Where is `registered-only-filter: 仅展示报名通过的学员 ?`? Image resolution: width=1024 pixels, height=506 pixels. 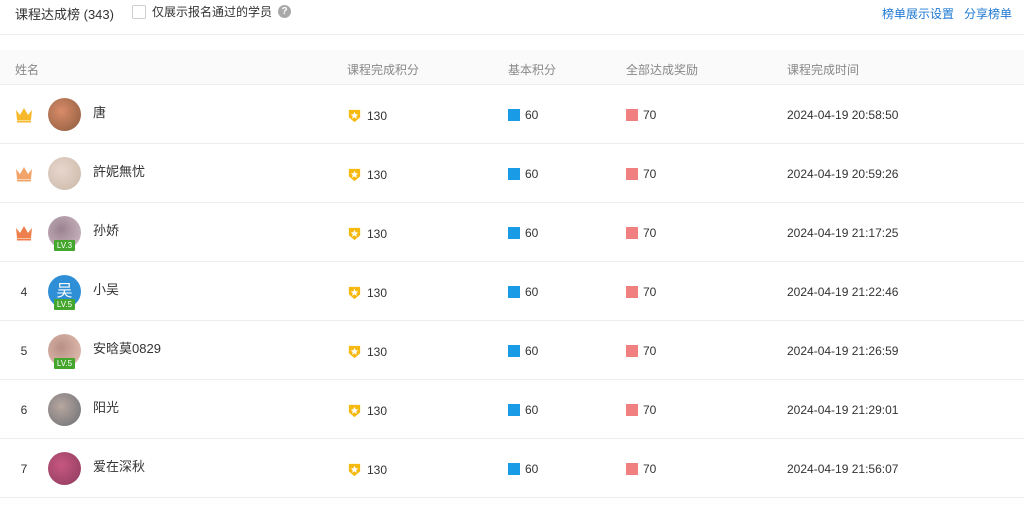 registered-only-filter: 仅展示报名通过的学员 ? is located at coordinates (212, 11).